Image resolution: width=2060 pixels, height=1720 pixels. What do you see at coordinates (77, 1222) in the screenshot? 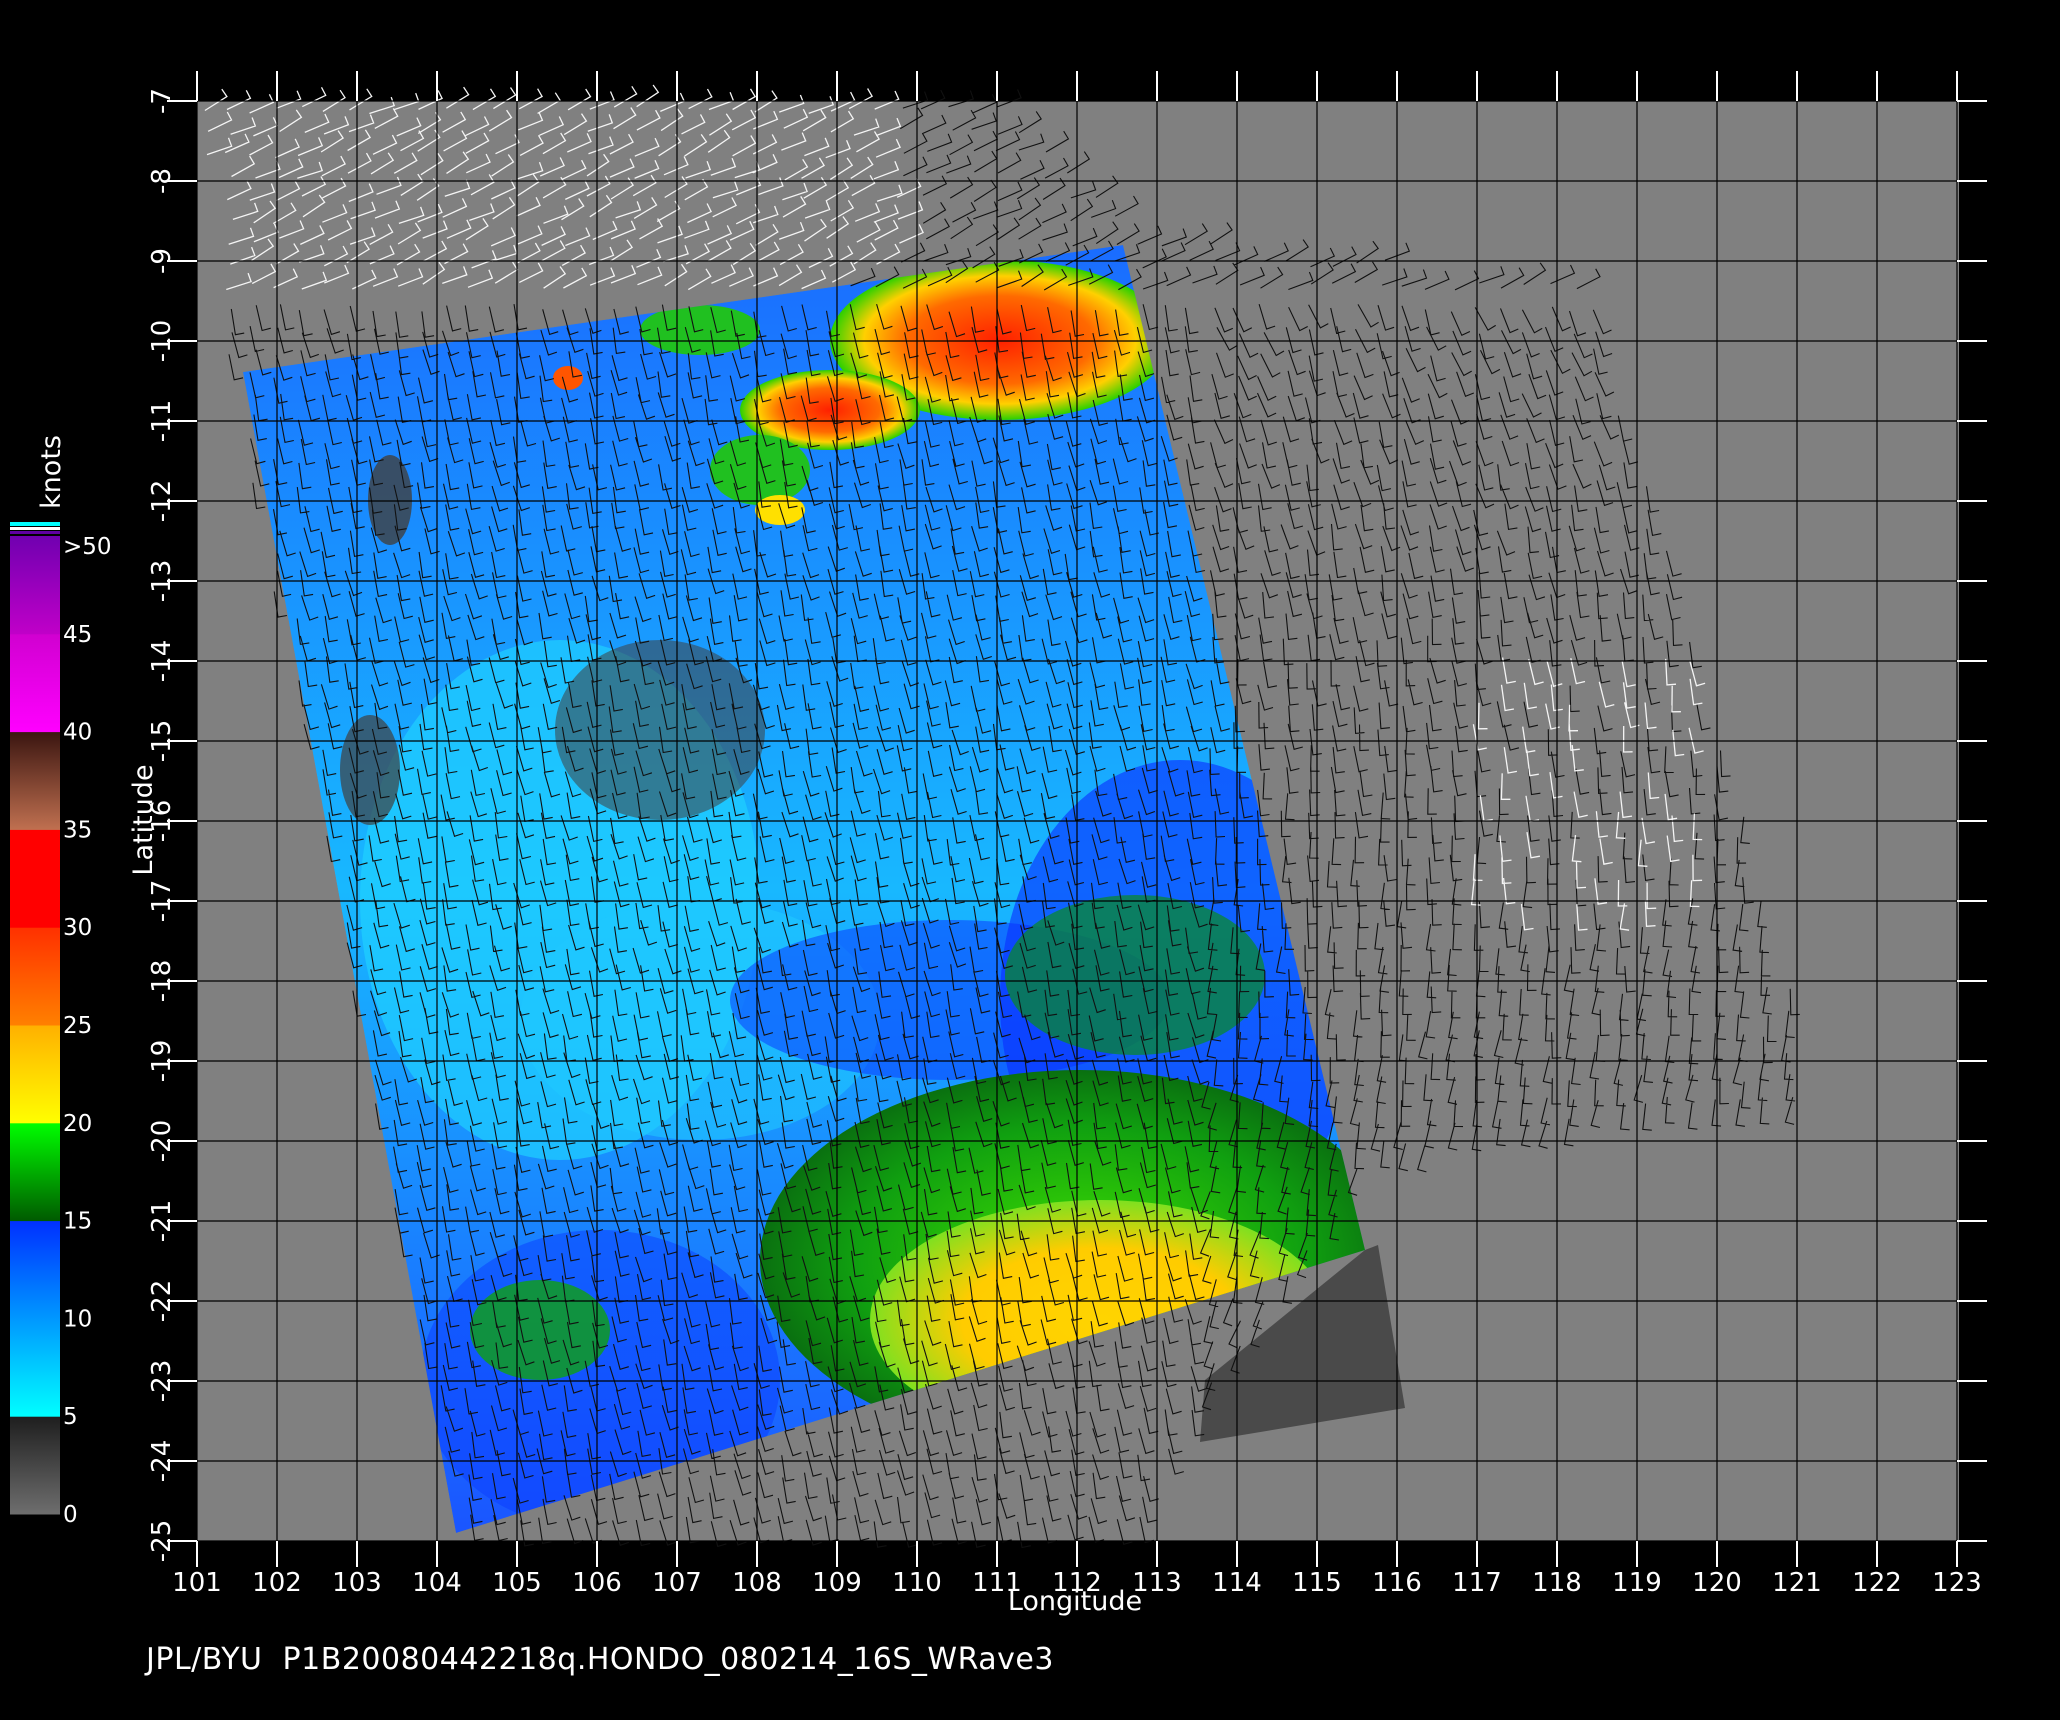
I see `colorbar-label: 15` at bounding box center [77, 1222].